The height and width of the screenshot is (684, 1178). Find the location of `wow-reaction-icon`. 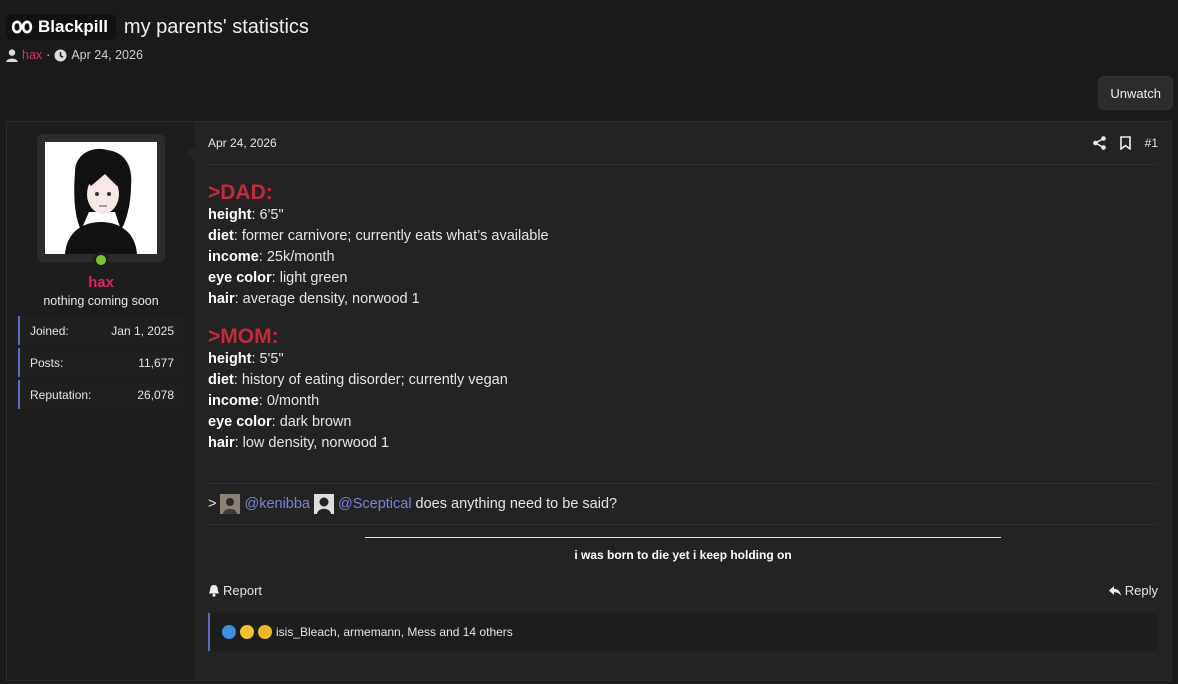

wow-reaction-icon is located at coordinates (265, 632).